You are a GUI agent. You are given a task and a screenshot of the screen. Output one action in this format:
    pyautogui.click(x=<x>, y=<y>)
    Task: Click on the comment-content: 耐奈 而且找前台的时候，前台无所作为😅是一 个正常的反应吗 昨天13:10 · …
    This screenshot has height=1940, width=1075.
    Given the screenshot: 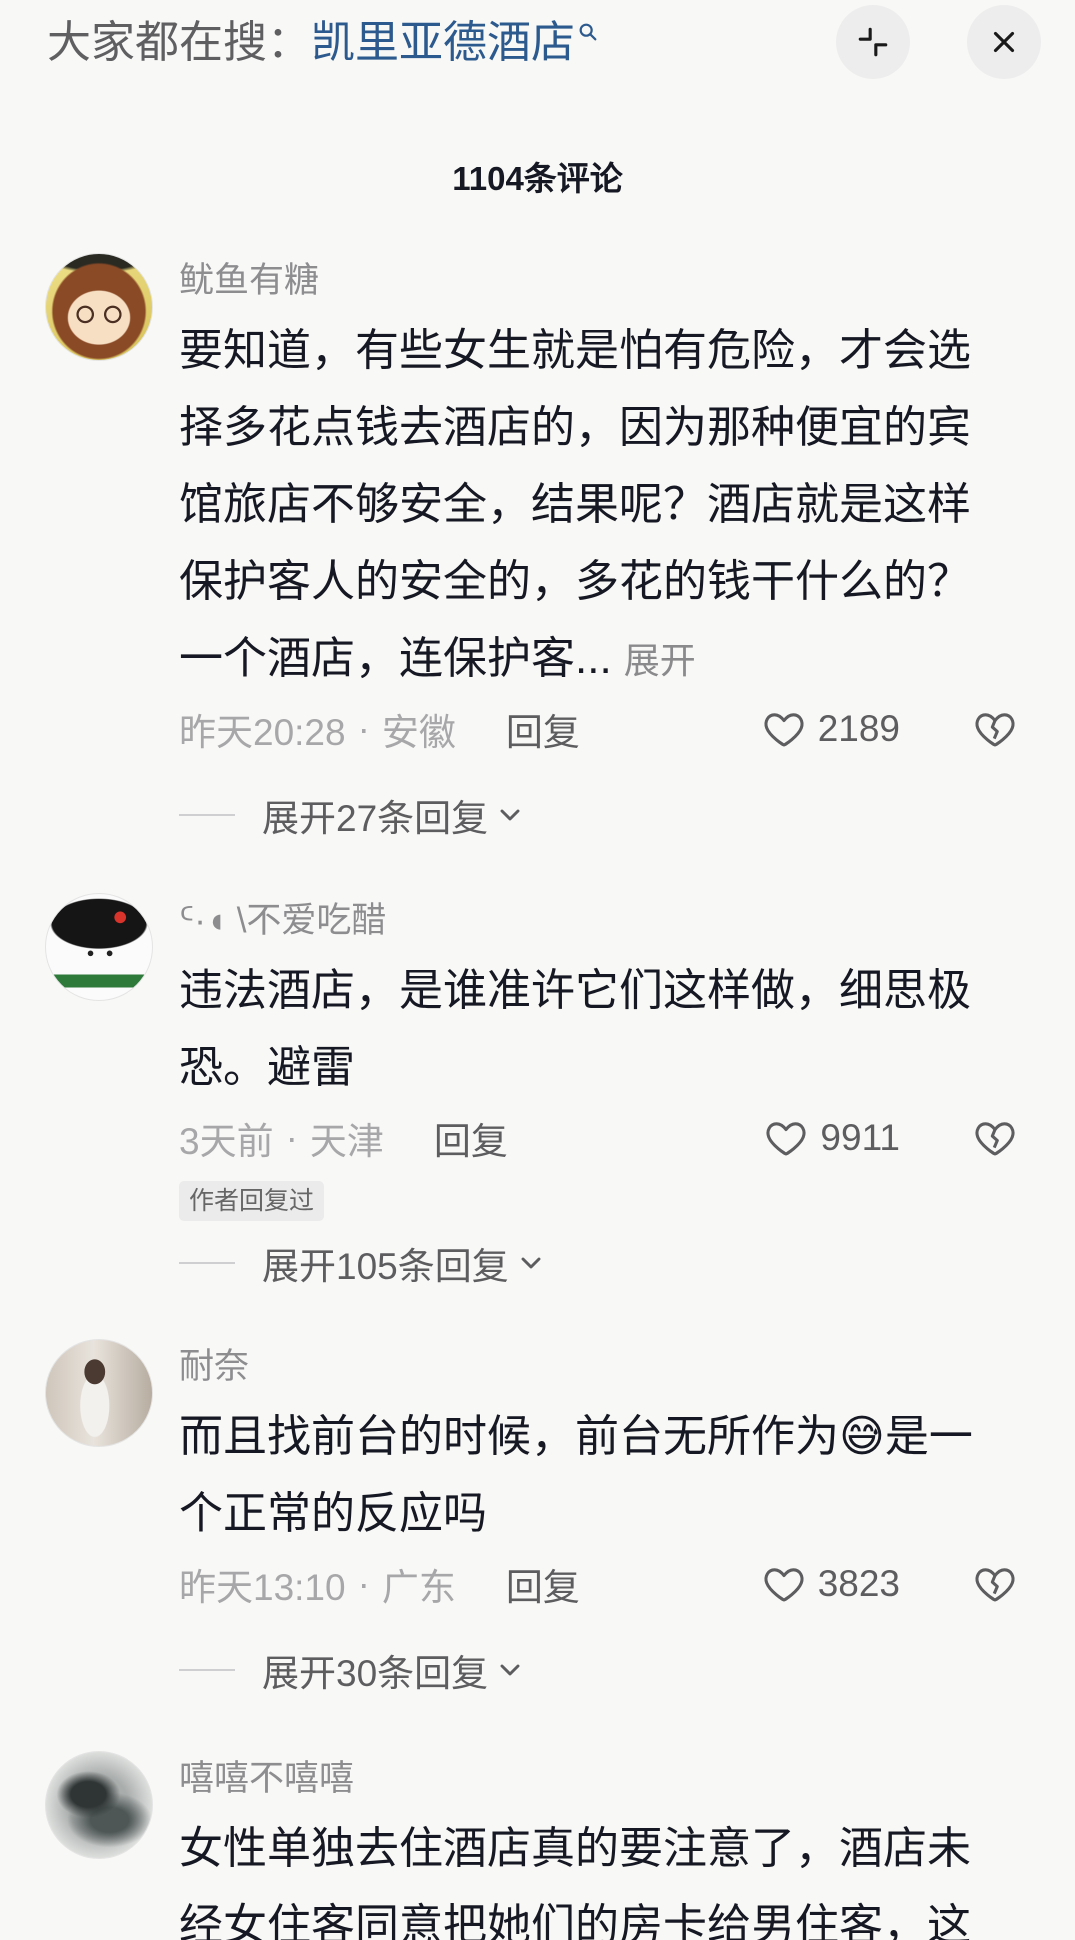 What is the action you would take?
    pyautogui.click(x=609, y=1520)
    